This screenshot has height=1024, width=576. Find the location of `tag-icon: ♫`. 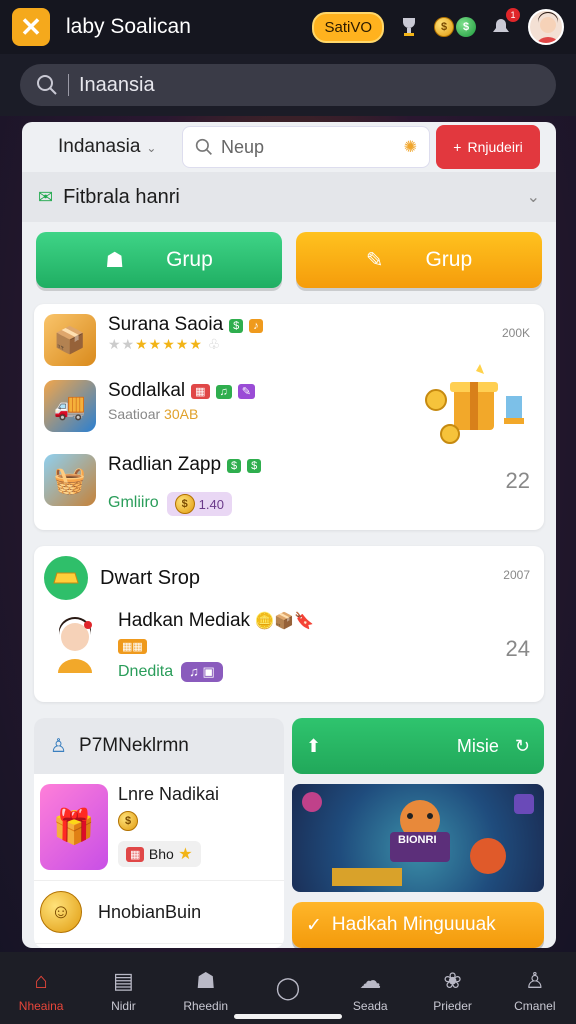

tag-icon: ♫ is located at coordinates (223, 391).